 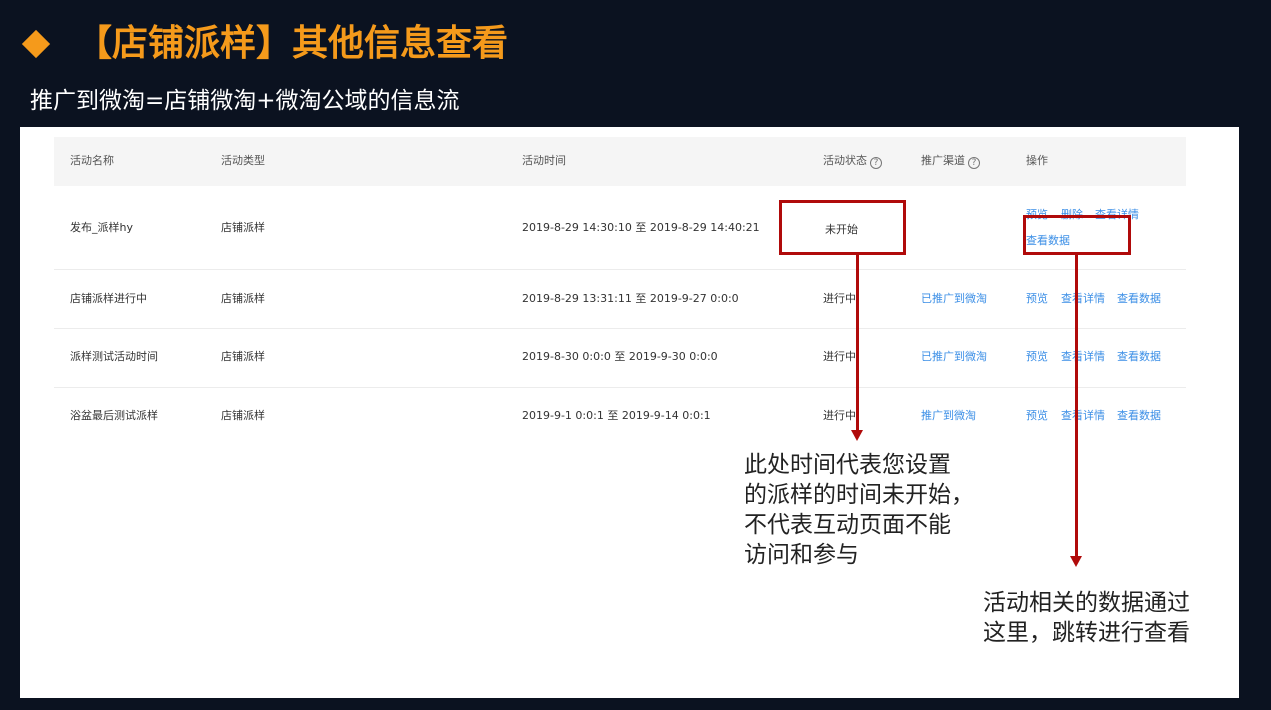 What do you see at coordinates (245, 101) in the screenshot?
I see `slide-subtitle: 推广到微淘=店铺微淘+微淘公域的信息流` at bounding box center [245, 101].